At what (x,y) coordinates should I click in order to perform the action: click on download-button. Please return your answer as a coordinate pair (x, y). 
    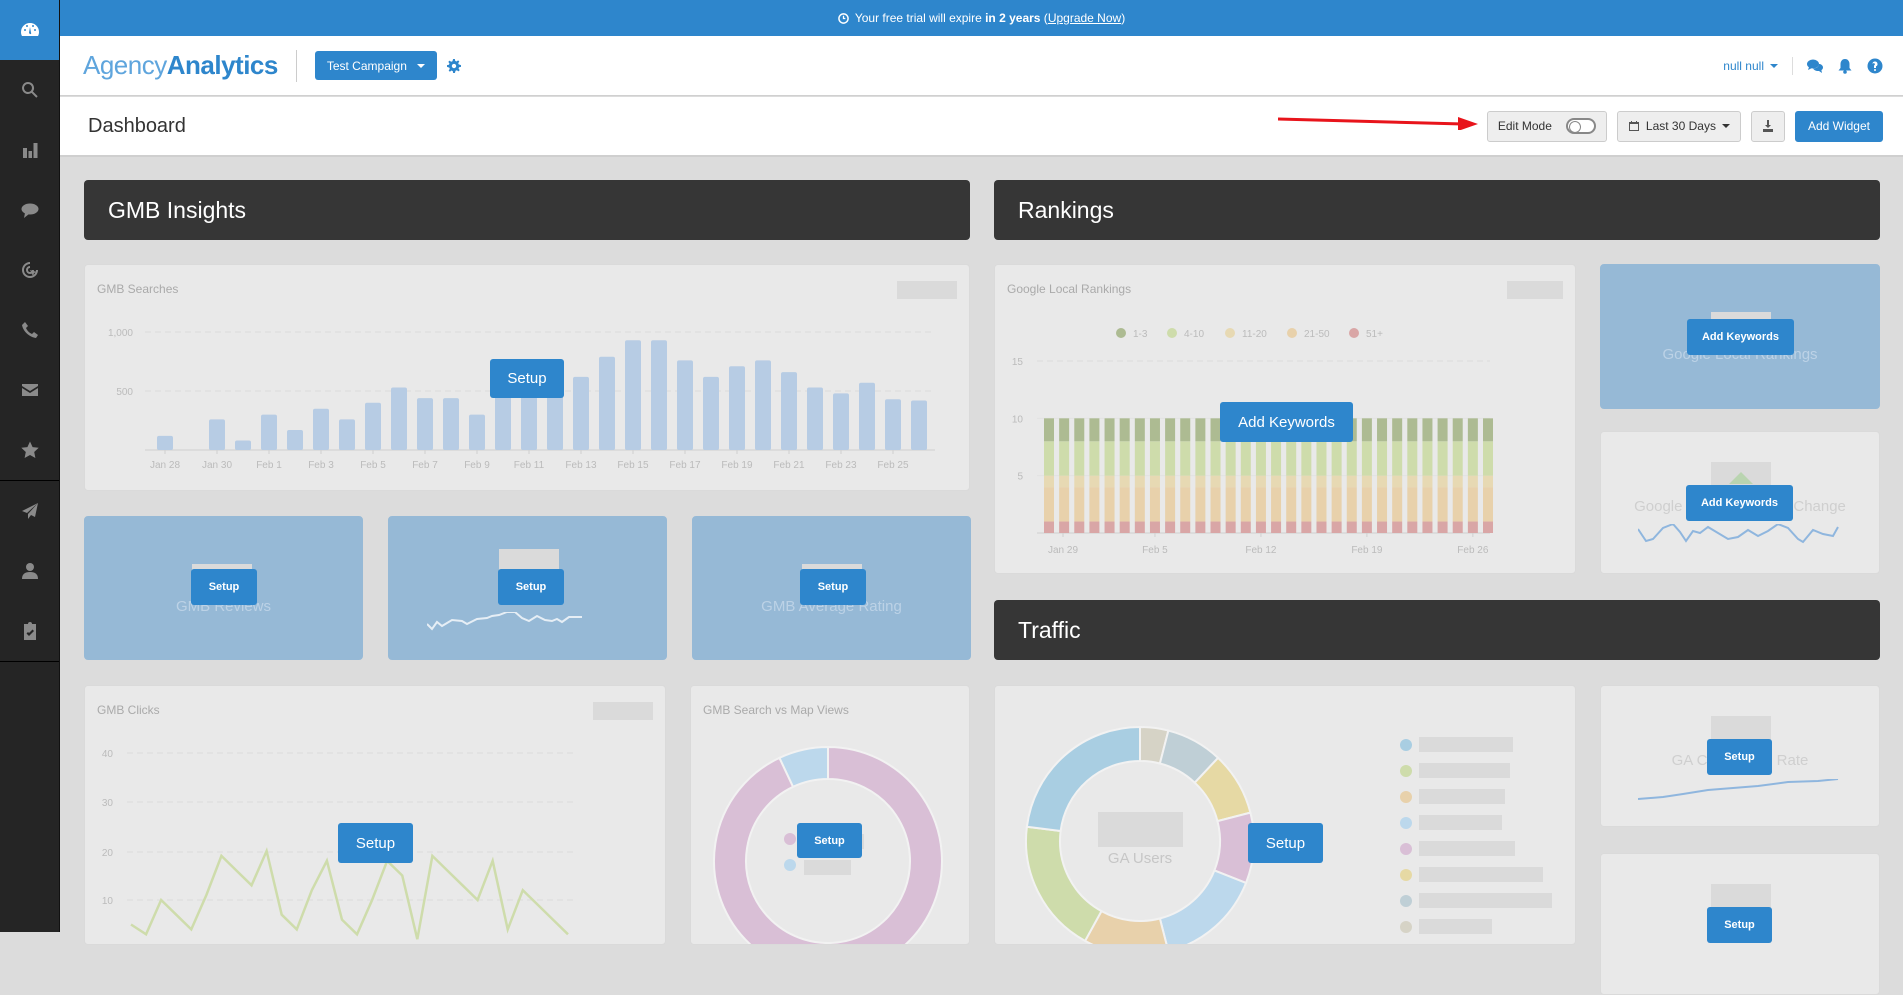
    Looking at the image, I should click on (1768, 126).